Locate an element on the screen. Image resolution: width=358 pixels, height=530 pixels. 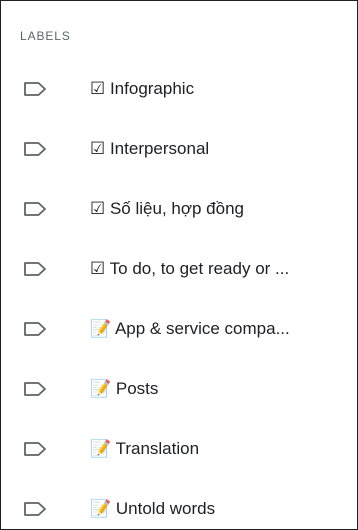
sidebar-item-interpersonal: ☑ Interpersonal is located at coordinates (179, 149).